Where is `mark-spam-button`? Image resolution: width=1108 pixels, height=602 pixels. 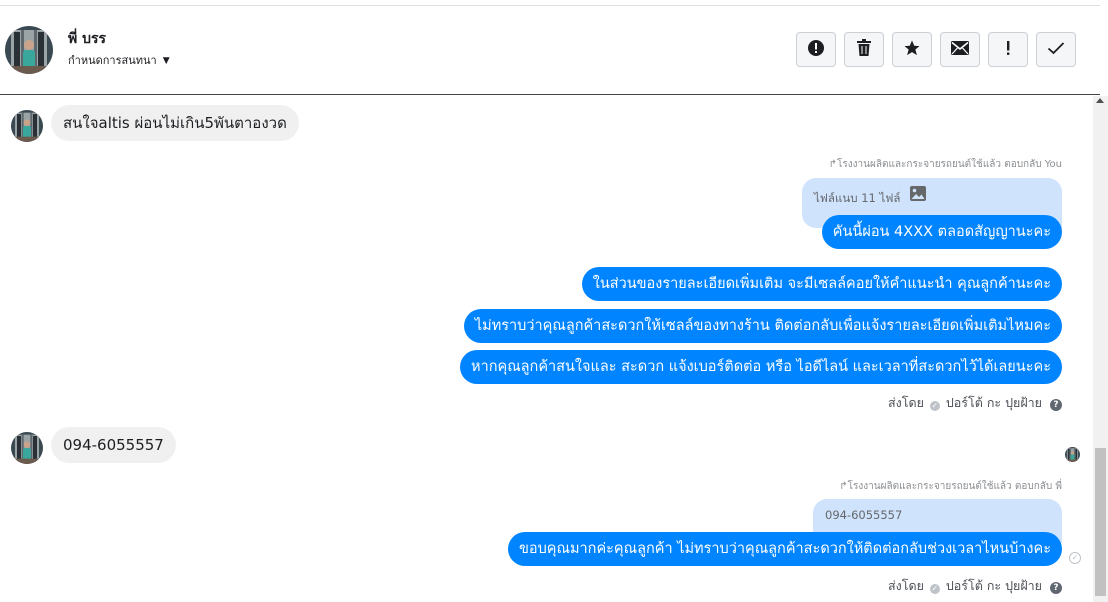 mark-spam-button is located at coordinates (816, 49).